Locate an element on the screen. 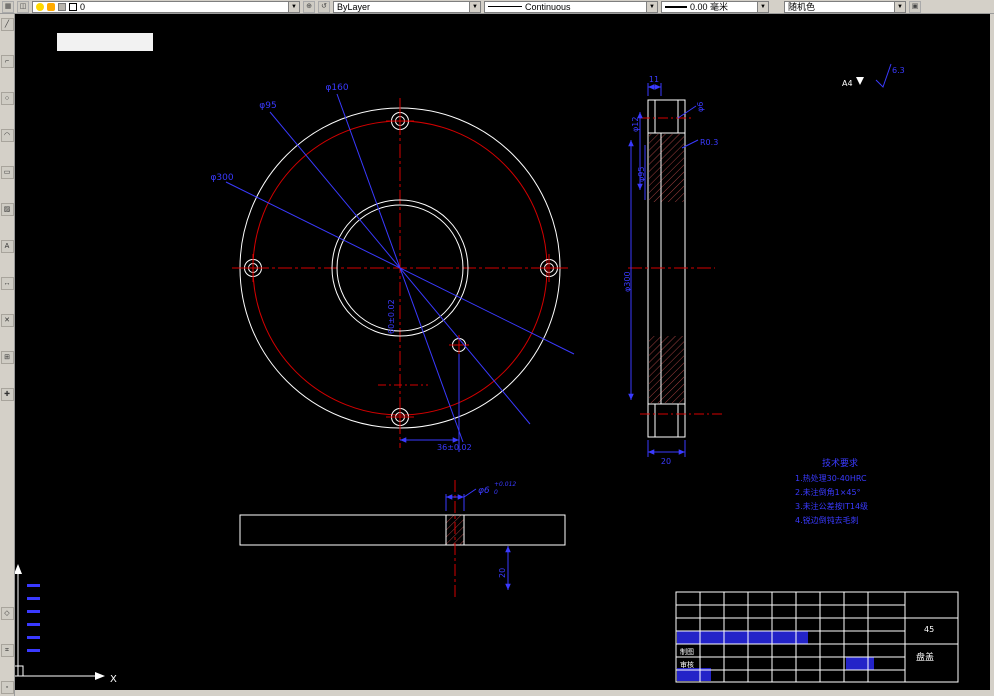  dim-tol-upper: +0.012 is located at coordinates (505, 484).